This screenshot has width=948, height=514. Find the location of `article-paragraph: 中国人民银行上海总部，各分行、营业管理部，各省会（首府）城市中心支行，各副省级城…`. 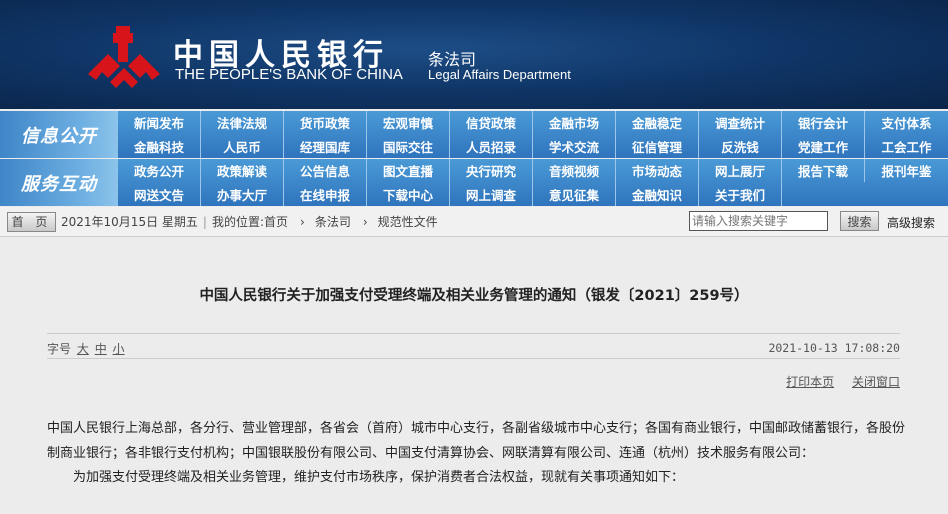

article-paragraph: 中国人民银行上海总部，各分行、营业管理部，各省会（首府）城市中心支行，各副省级城… is located at coordinates (476, 441).